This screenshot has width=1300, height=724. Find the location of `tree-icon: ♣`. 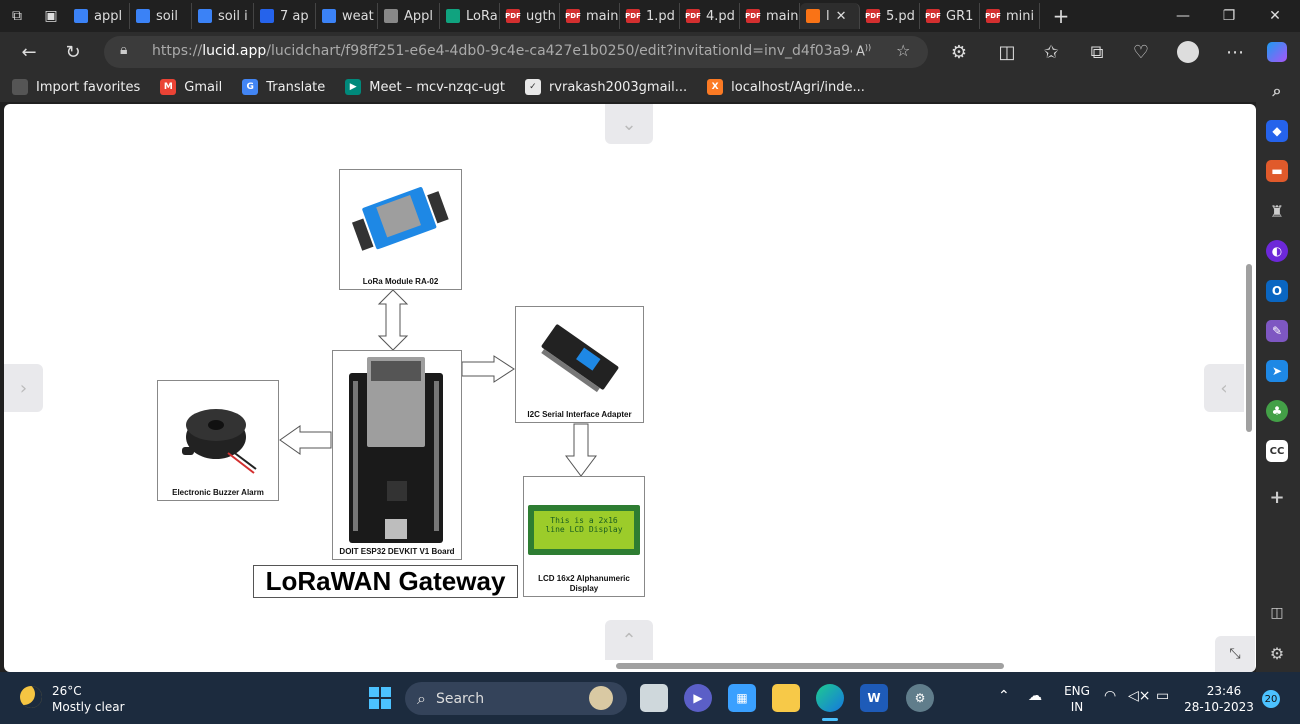

tree-icon: ♣ is located at coordinates (1277, 411).